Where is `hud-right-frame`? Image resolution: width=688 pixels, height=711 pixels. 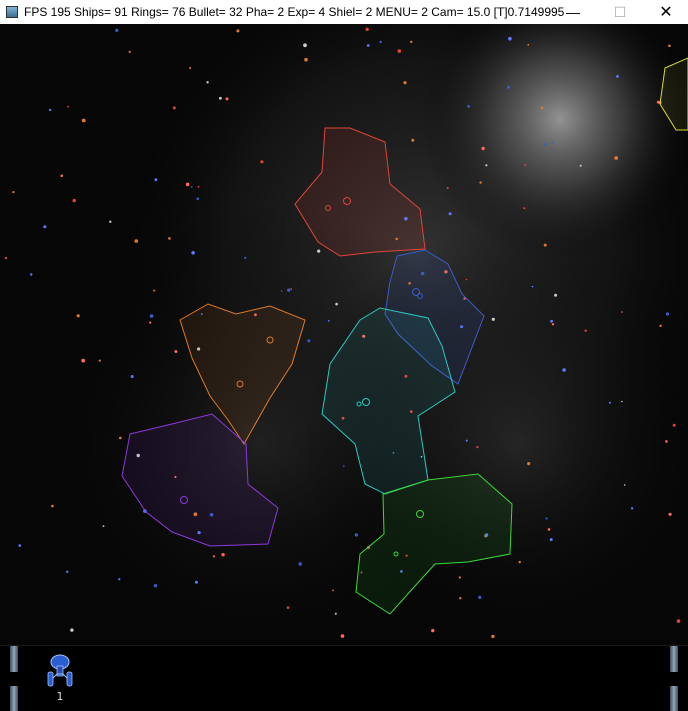 hud-right-frame is located at coordinates (674, 678).